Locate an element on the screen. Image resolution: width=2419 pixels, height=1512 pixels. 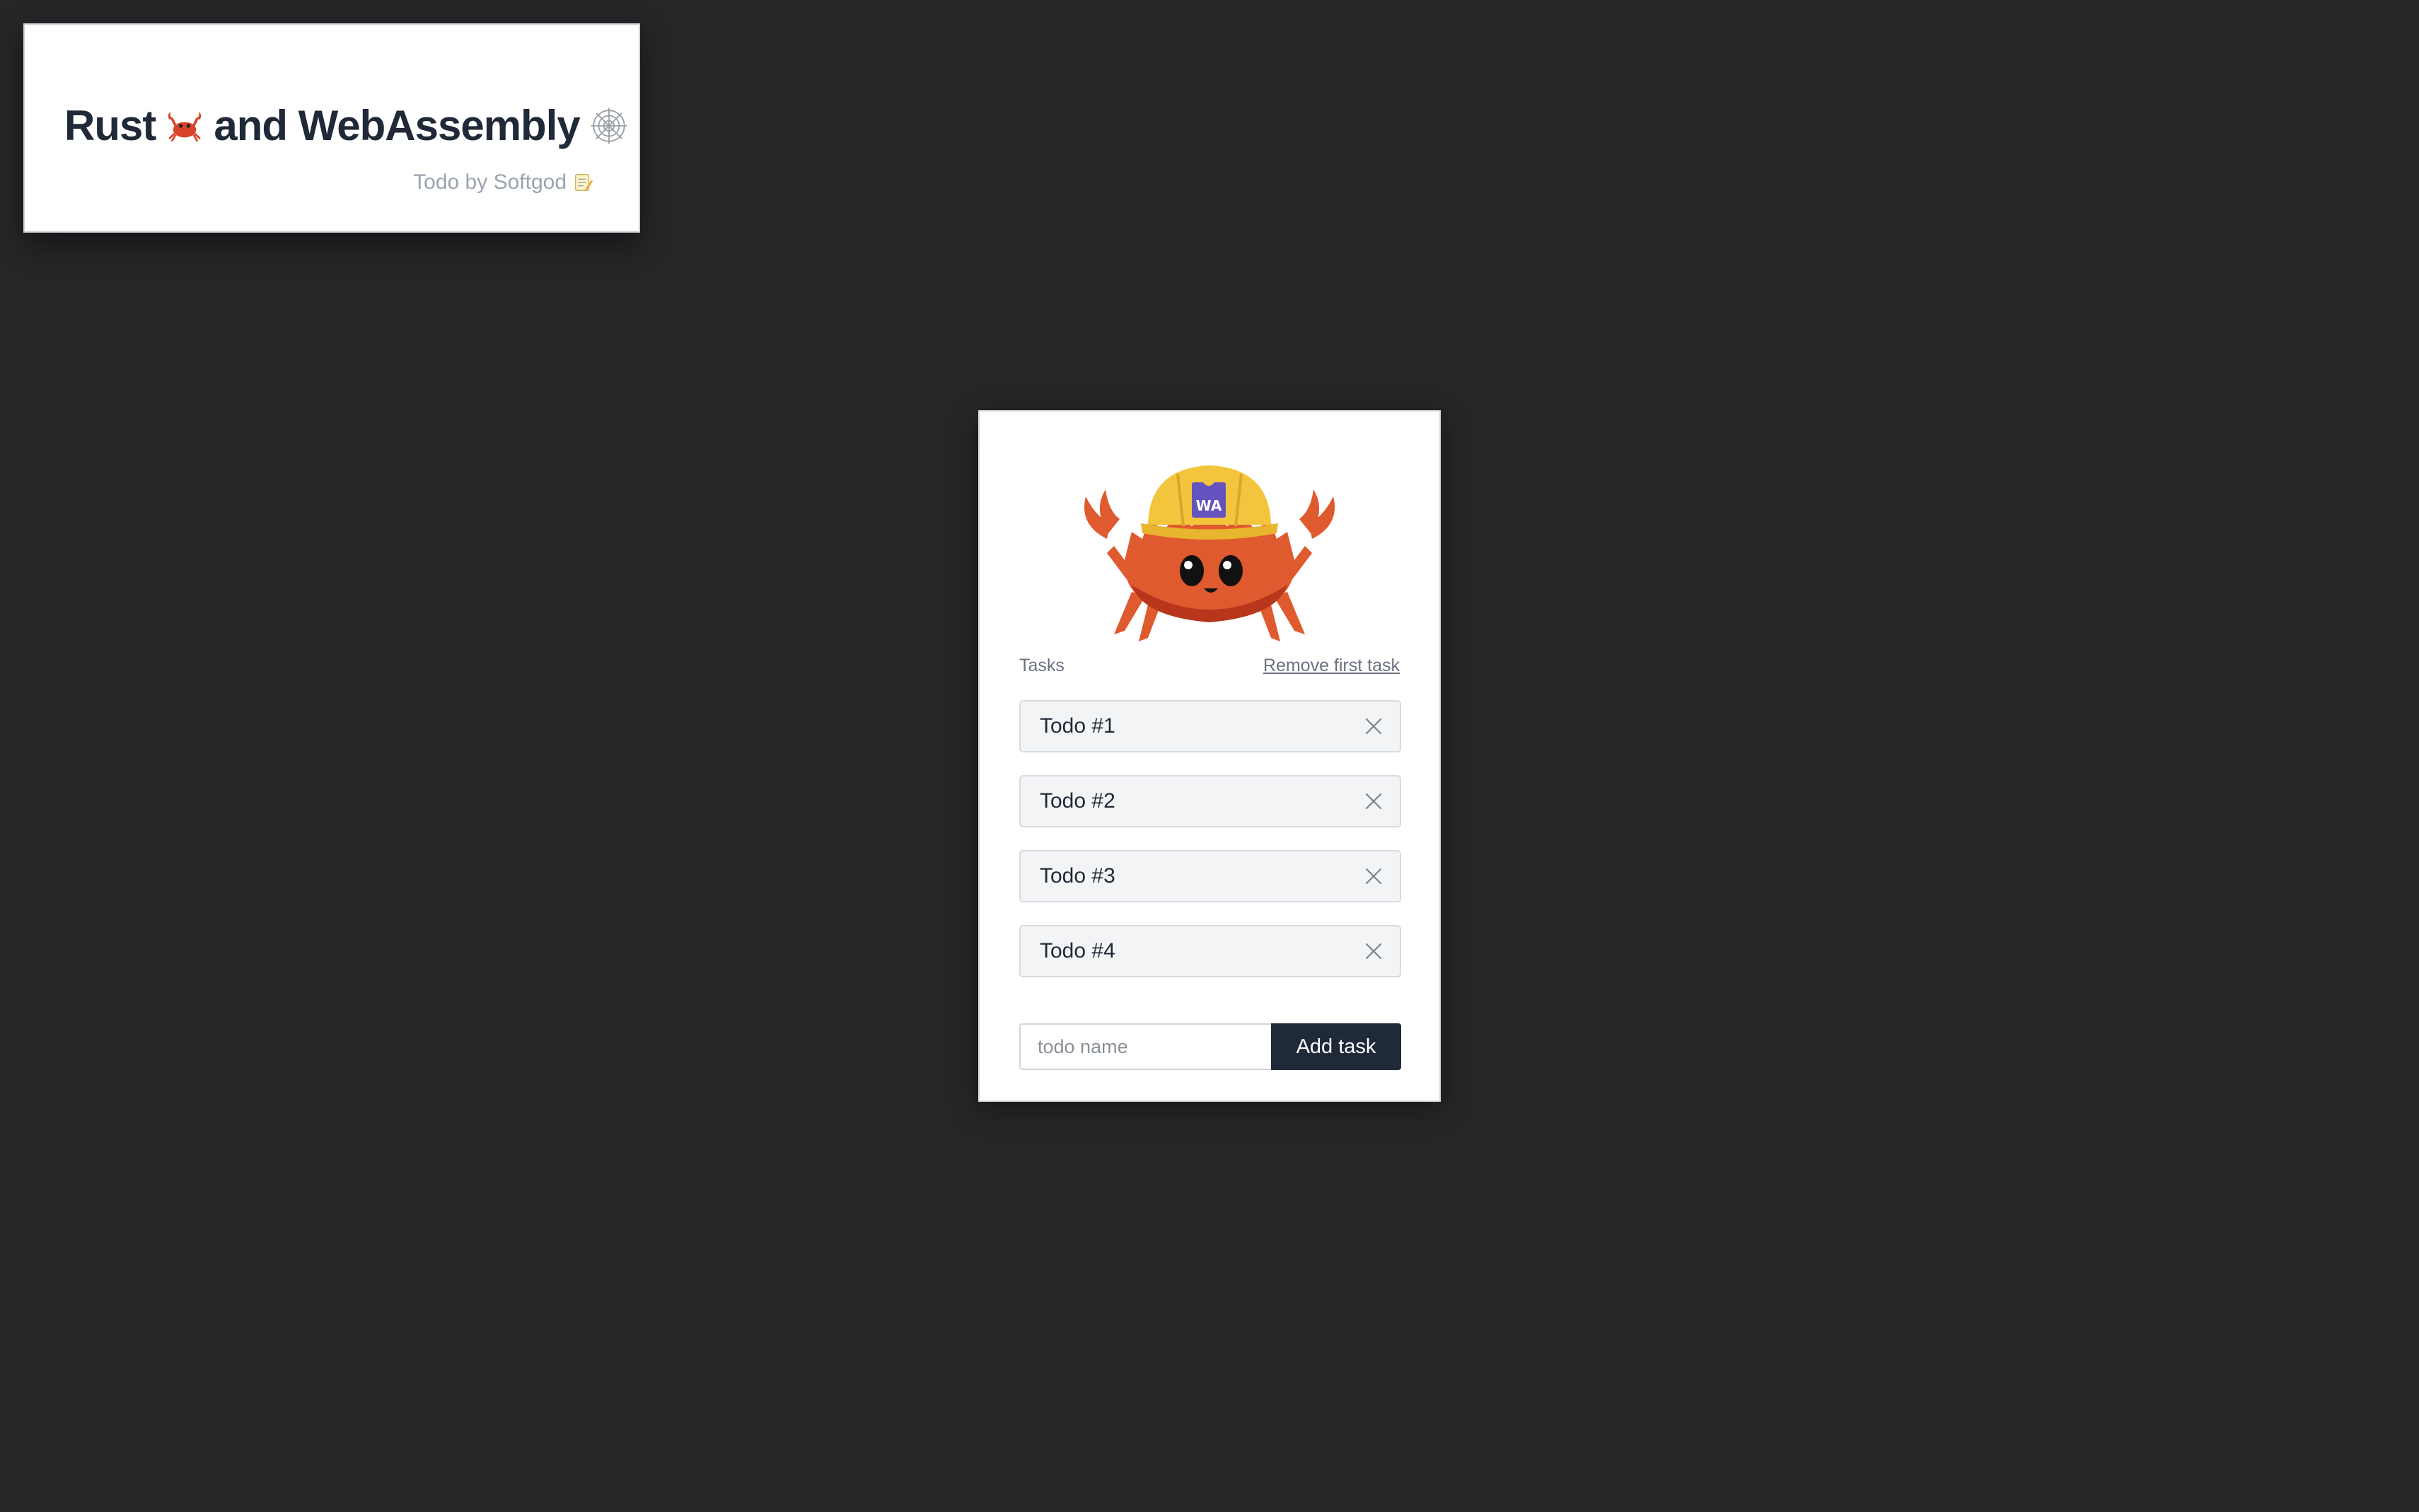
crab-icon is located at coordinates (185, 126).